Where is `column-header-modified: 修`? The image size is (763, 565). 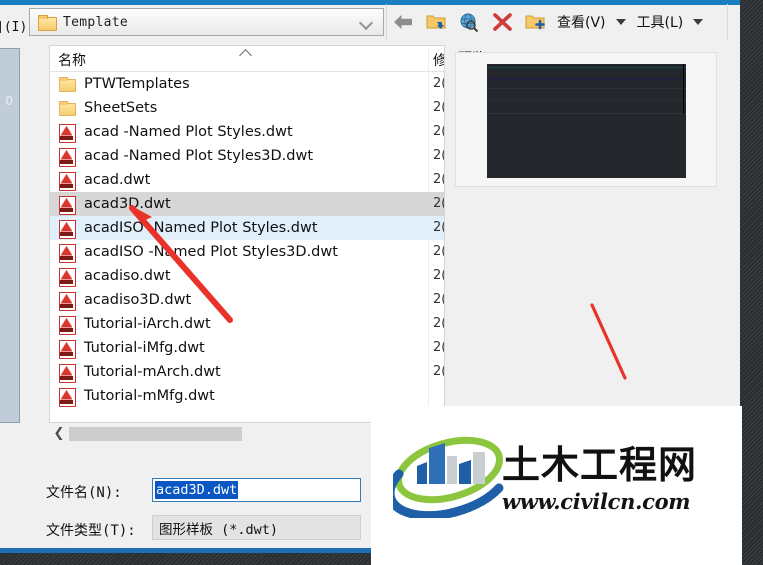 column-header-modified: 修 is located at coordinates (438, 60).